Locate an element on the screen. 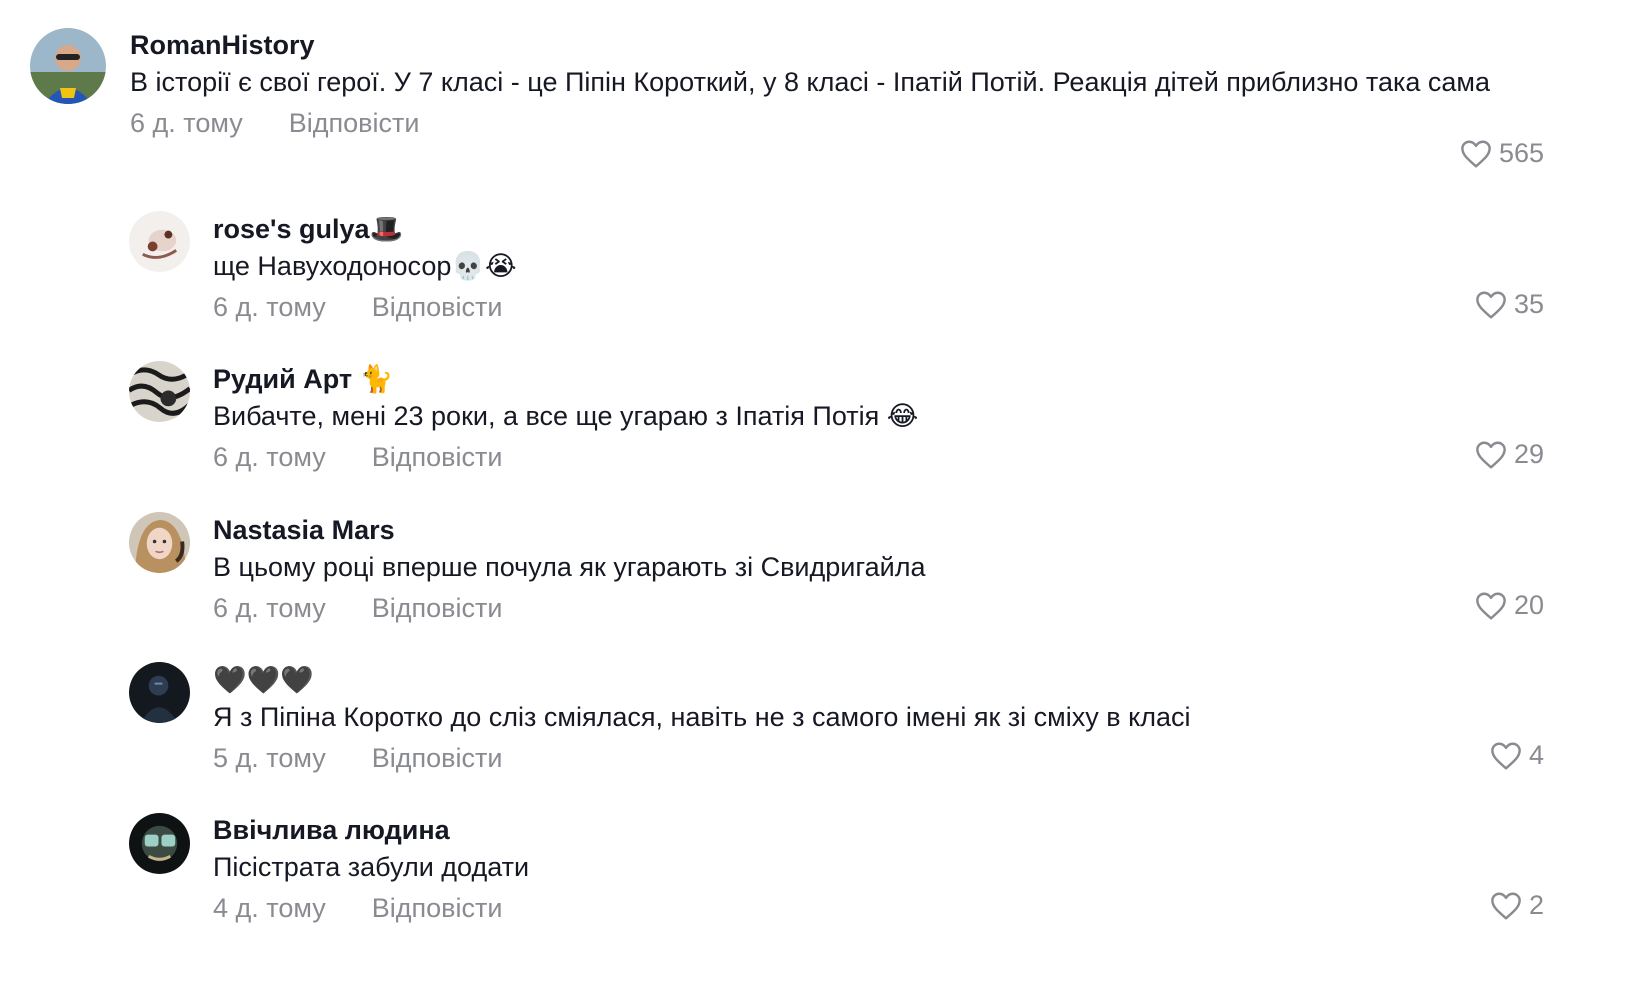 The width and height of the screenshot is (1652, 992). comment-timestamp: 5 д. тому is located at coordinates (269, 758).